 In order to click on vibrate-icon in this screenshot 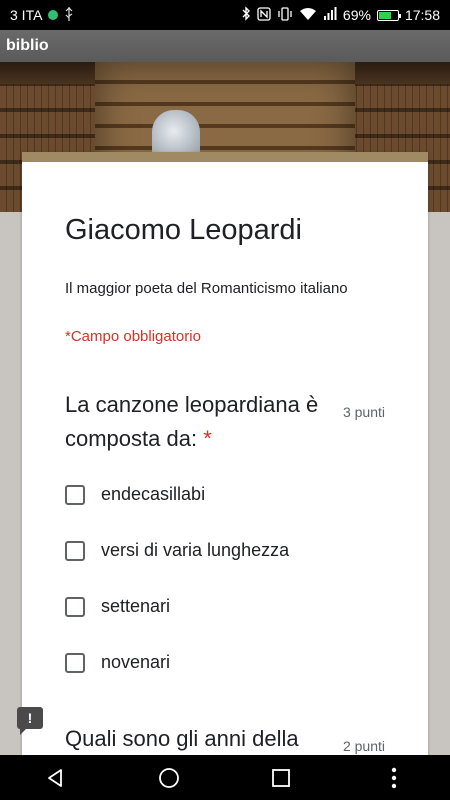, I will do `click(285, 15)`.